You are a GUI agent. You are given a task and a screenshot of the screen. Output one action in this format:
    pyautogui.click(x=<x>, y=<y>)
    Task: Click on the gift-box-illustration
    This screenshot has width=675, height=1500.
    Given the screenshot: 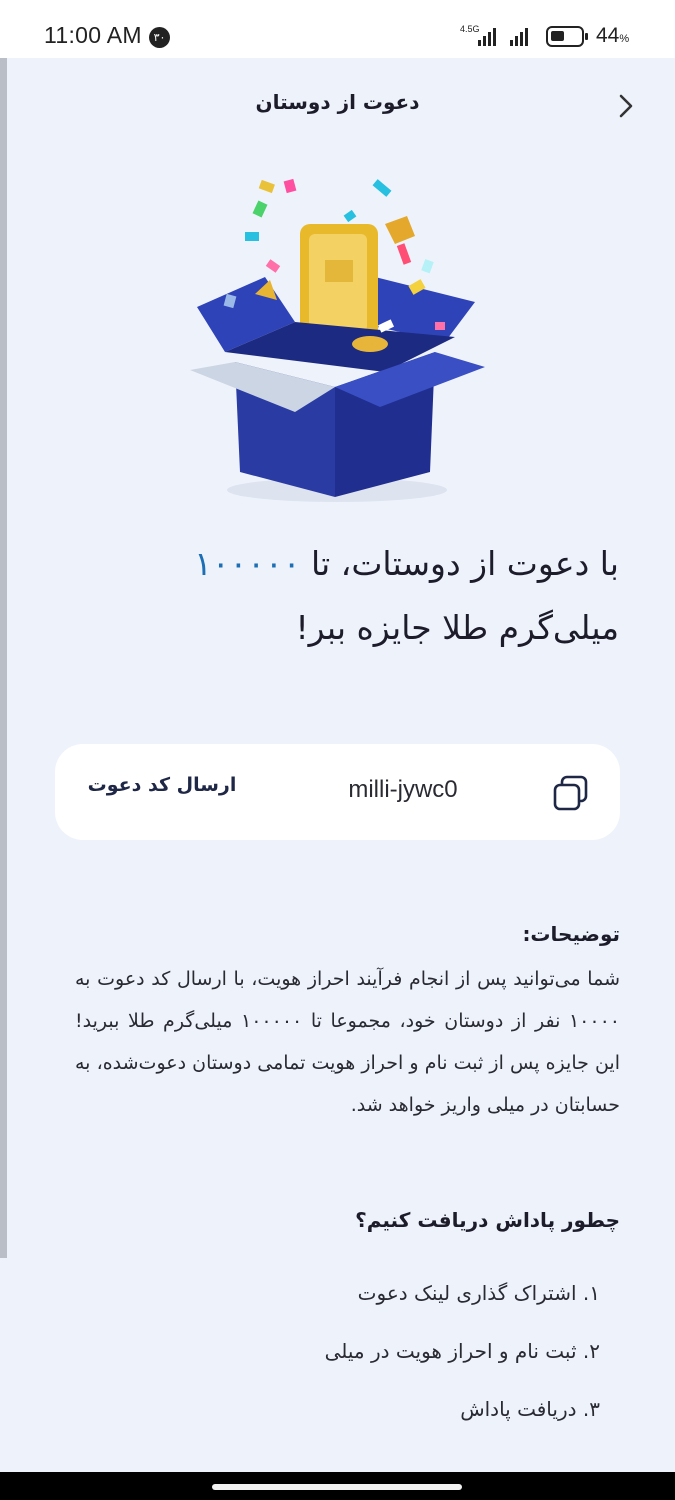 What is the action you would take?
    pyautogui.click(x=337, y=340)
    